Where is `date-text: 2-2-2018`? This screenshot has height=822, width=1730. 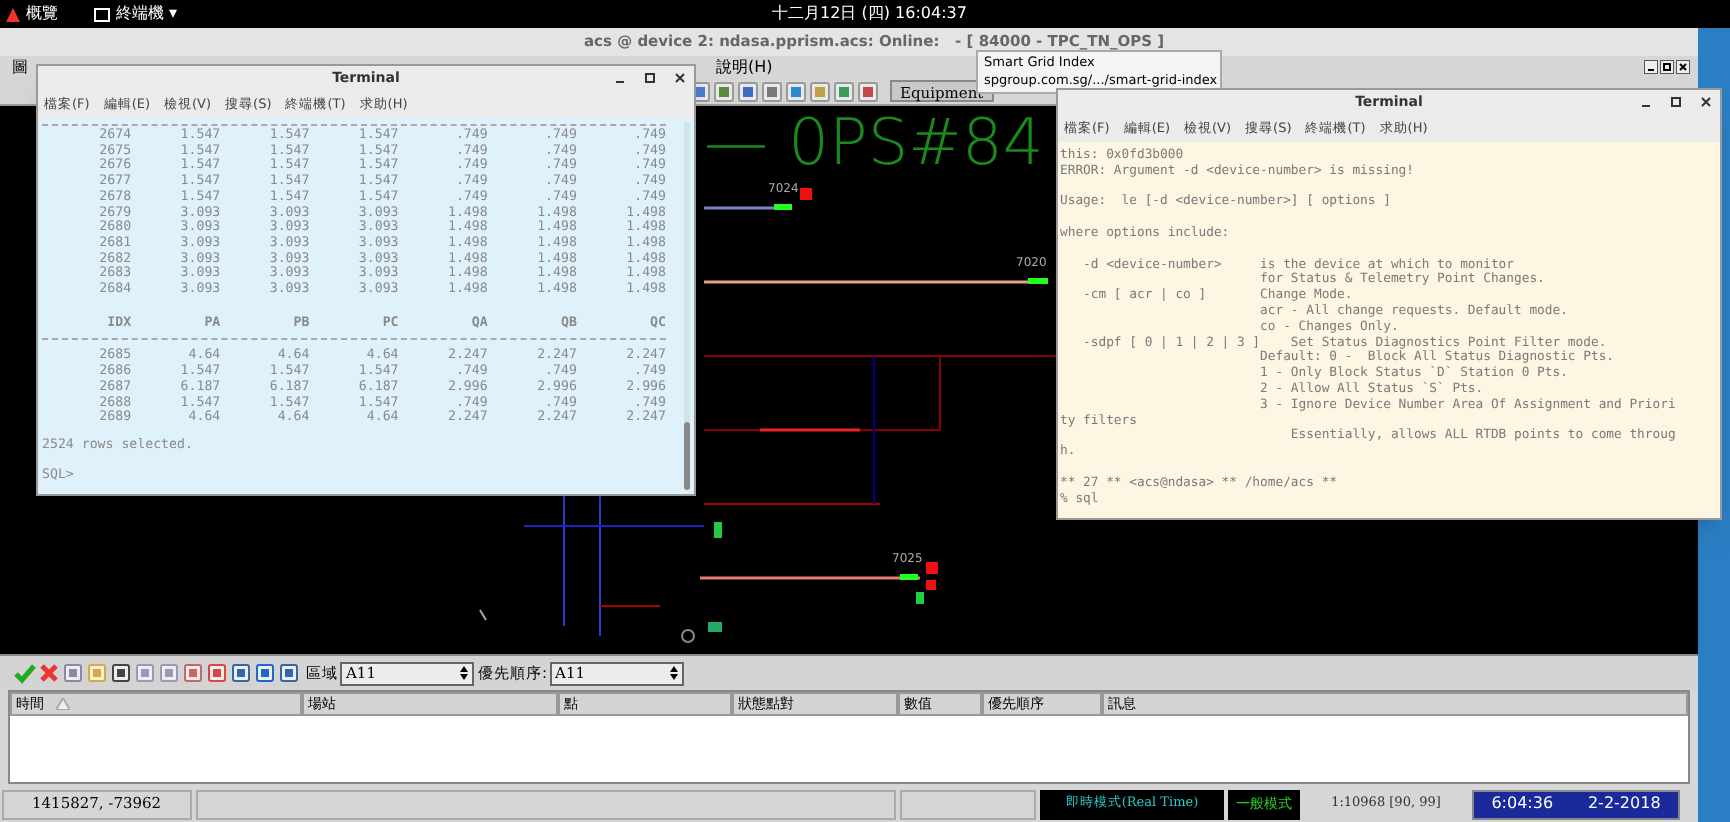 date-text: 2-2-2018 is located at coordinates (1624, 804).